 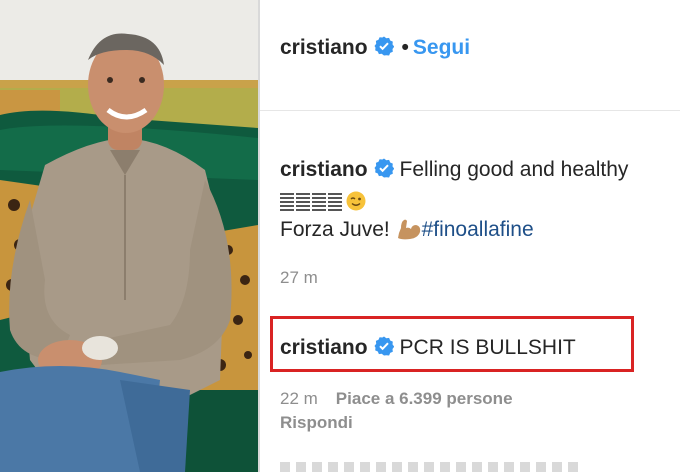 What do you see at coordinates (335, 229) in the screenshot?
I see `caption-text-line3: Forza Juve!` at bounding box center [335, 229].